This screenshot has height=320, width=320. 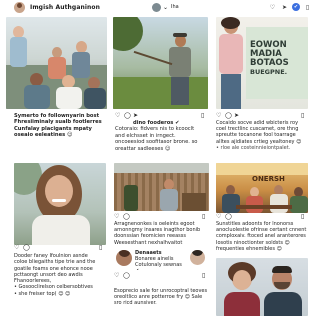 I want to click on post-actions-6: ♡ ◯ ▯, so click(x=262, y=217).